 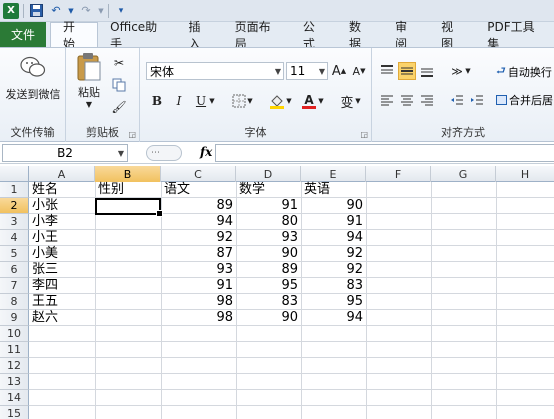 What do you see at coordinates (62, 302) in the screenshot?
I see `cell-a8: 王五` at bounding box center [62, 302].